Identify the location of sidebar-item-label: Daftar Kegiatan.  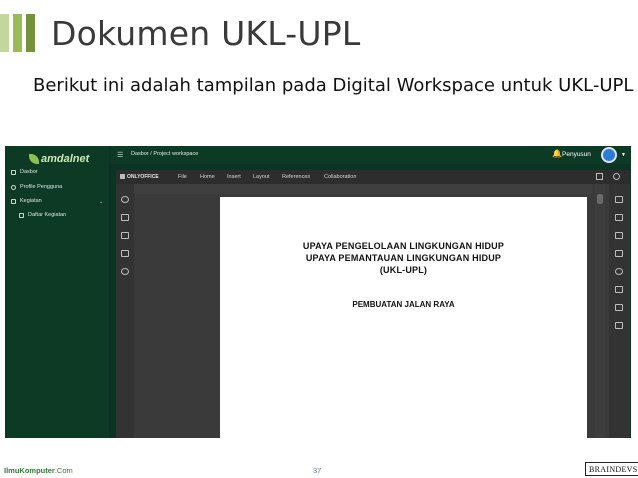
(47, 215).